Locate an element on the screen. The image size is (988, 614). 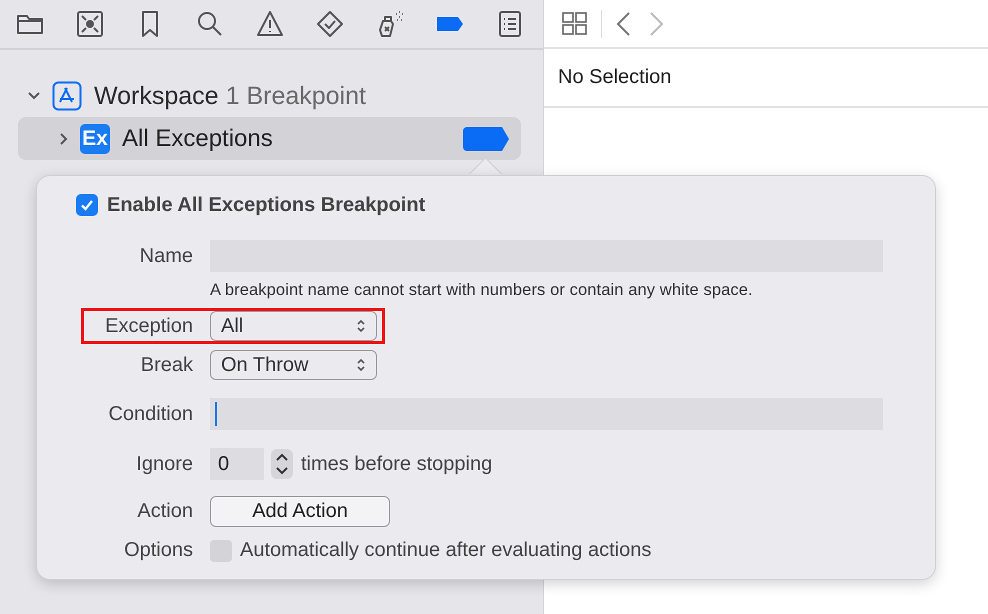
related-items-icon is located at coordinates (575, 24).